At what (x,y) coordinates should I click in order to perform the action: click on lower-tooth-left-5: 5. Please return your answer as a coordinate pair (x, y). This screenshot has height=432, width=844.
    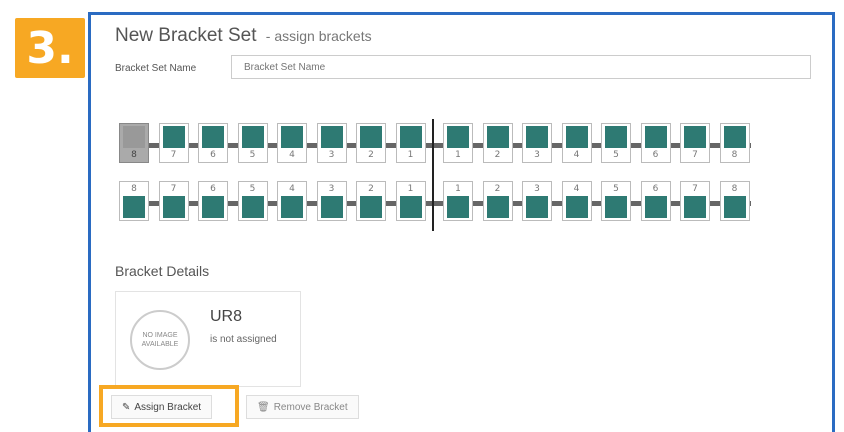
    Looking at the image, I should click on (616, 201).